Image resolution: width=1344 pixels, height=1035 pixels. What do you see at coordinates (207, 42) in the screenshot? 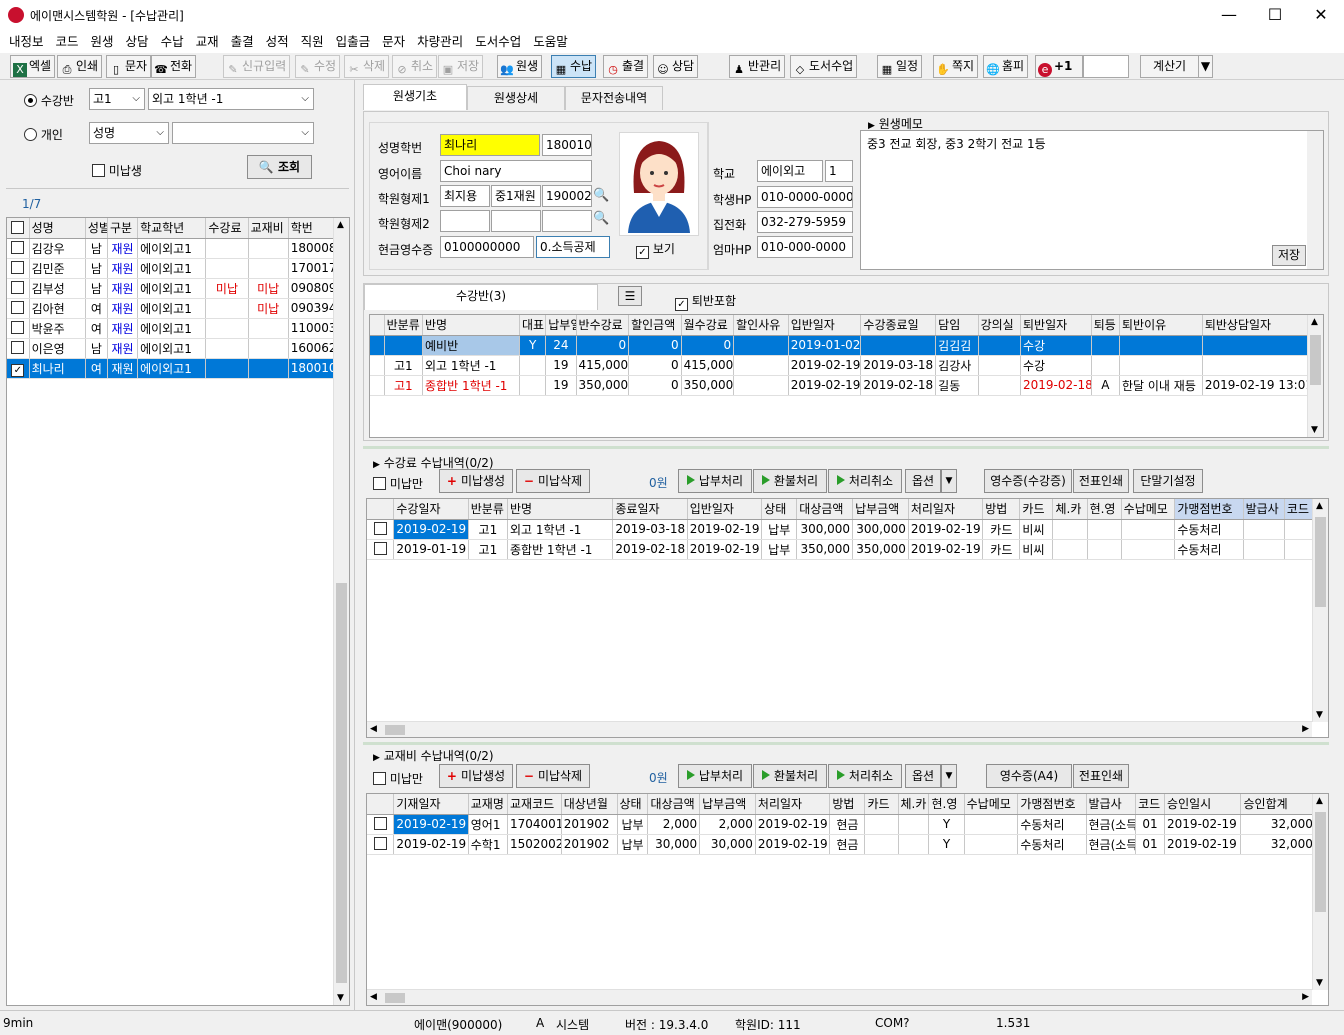
I see `menu-item: 교재` at bounding box center [207, 42].